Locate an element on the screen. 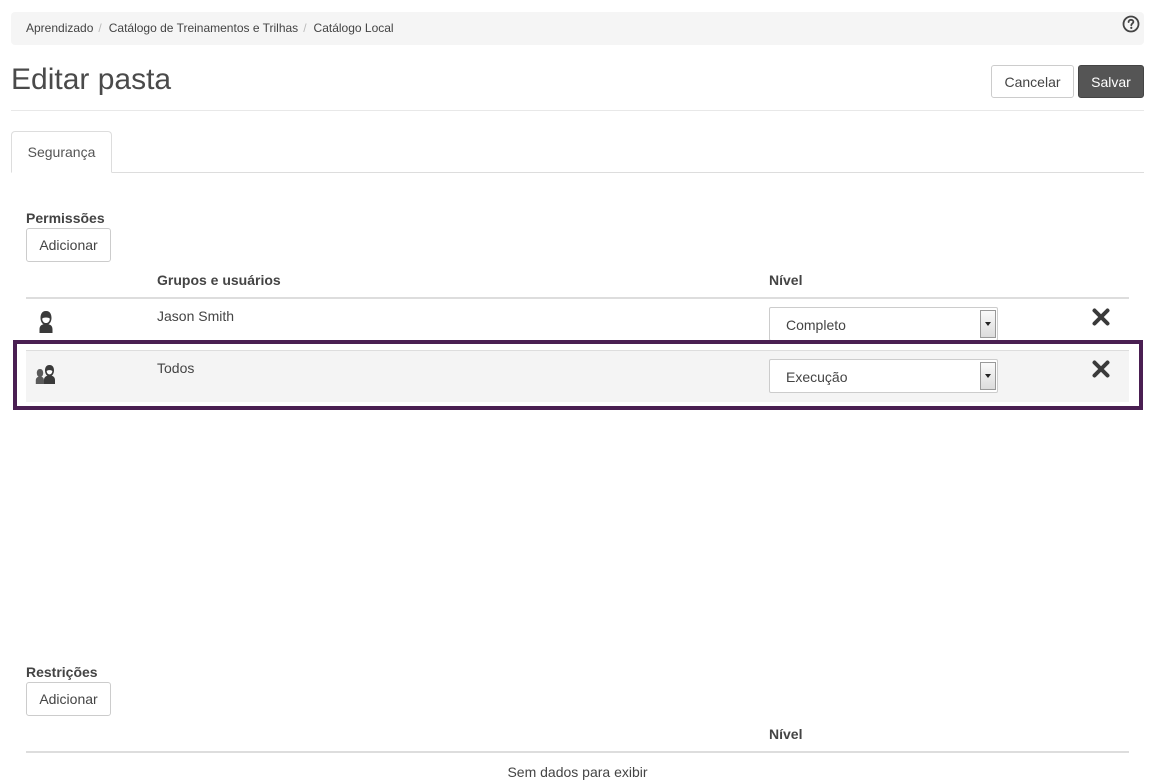 The image size is (1164, 783). breadcrumb-item-catalogo-treinamentos: Catálogo de Treinamentos e Trilhas is located at coordinates (203, 28).